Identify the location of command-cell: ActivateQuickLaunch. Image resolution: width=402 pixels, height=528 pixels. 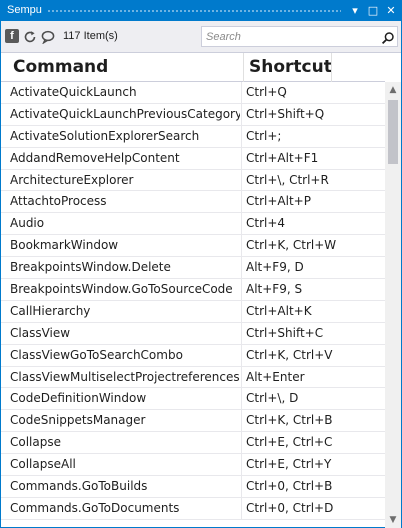
(73, 92).